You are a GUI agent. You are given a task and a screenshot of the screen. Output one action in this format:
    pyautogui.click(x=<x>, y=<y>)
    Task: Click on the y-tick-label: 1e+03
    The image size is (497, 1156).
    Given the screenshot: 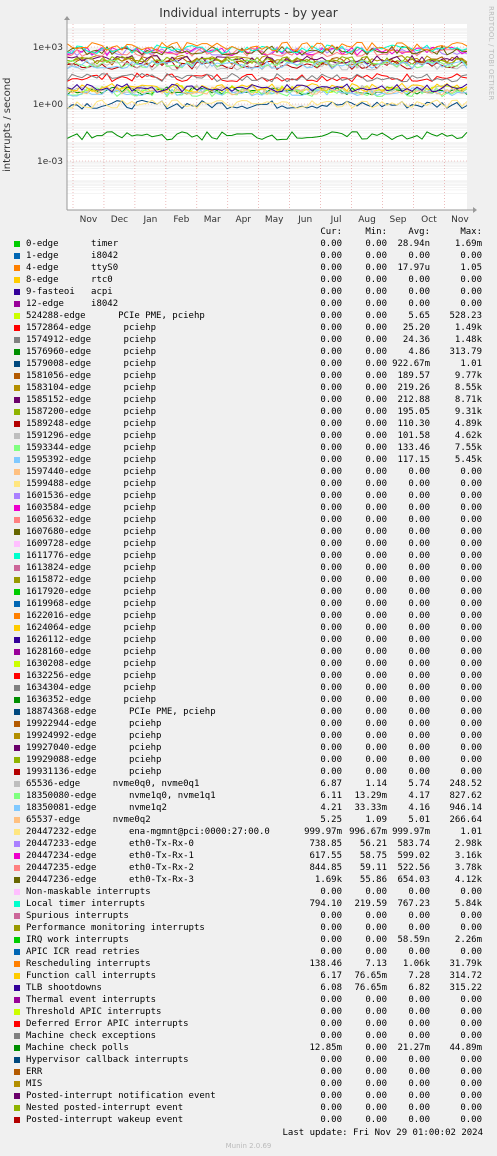 What is the action you would take?
    pyautogui.click(x=48, y=48)
    